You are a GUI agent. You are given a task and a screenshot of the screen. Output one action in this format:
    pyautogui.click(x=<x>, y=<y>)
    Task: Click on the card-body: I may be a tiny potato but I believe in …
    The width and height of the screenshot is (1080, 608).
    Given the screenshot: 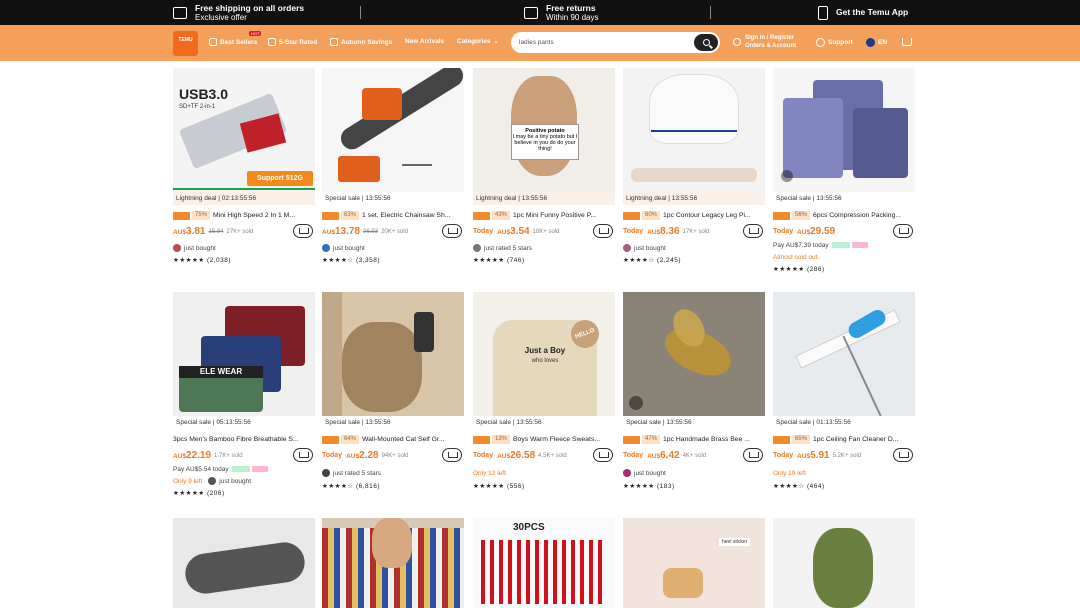 What is the action you would take?
    pyautogui.click(x=545, y=143)
    